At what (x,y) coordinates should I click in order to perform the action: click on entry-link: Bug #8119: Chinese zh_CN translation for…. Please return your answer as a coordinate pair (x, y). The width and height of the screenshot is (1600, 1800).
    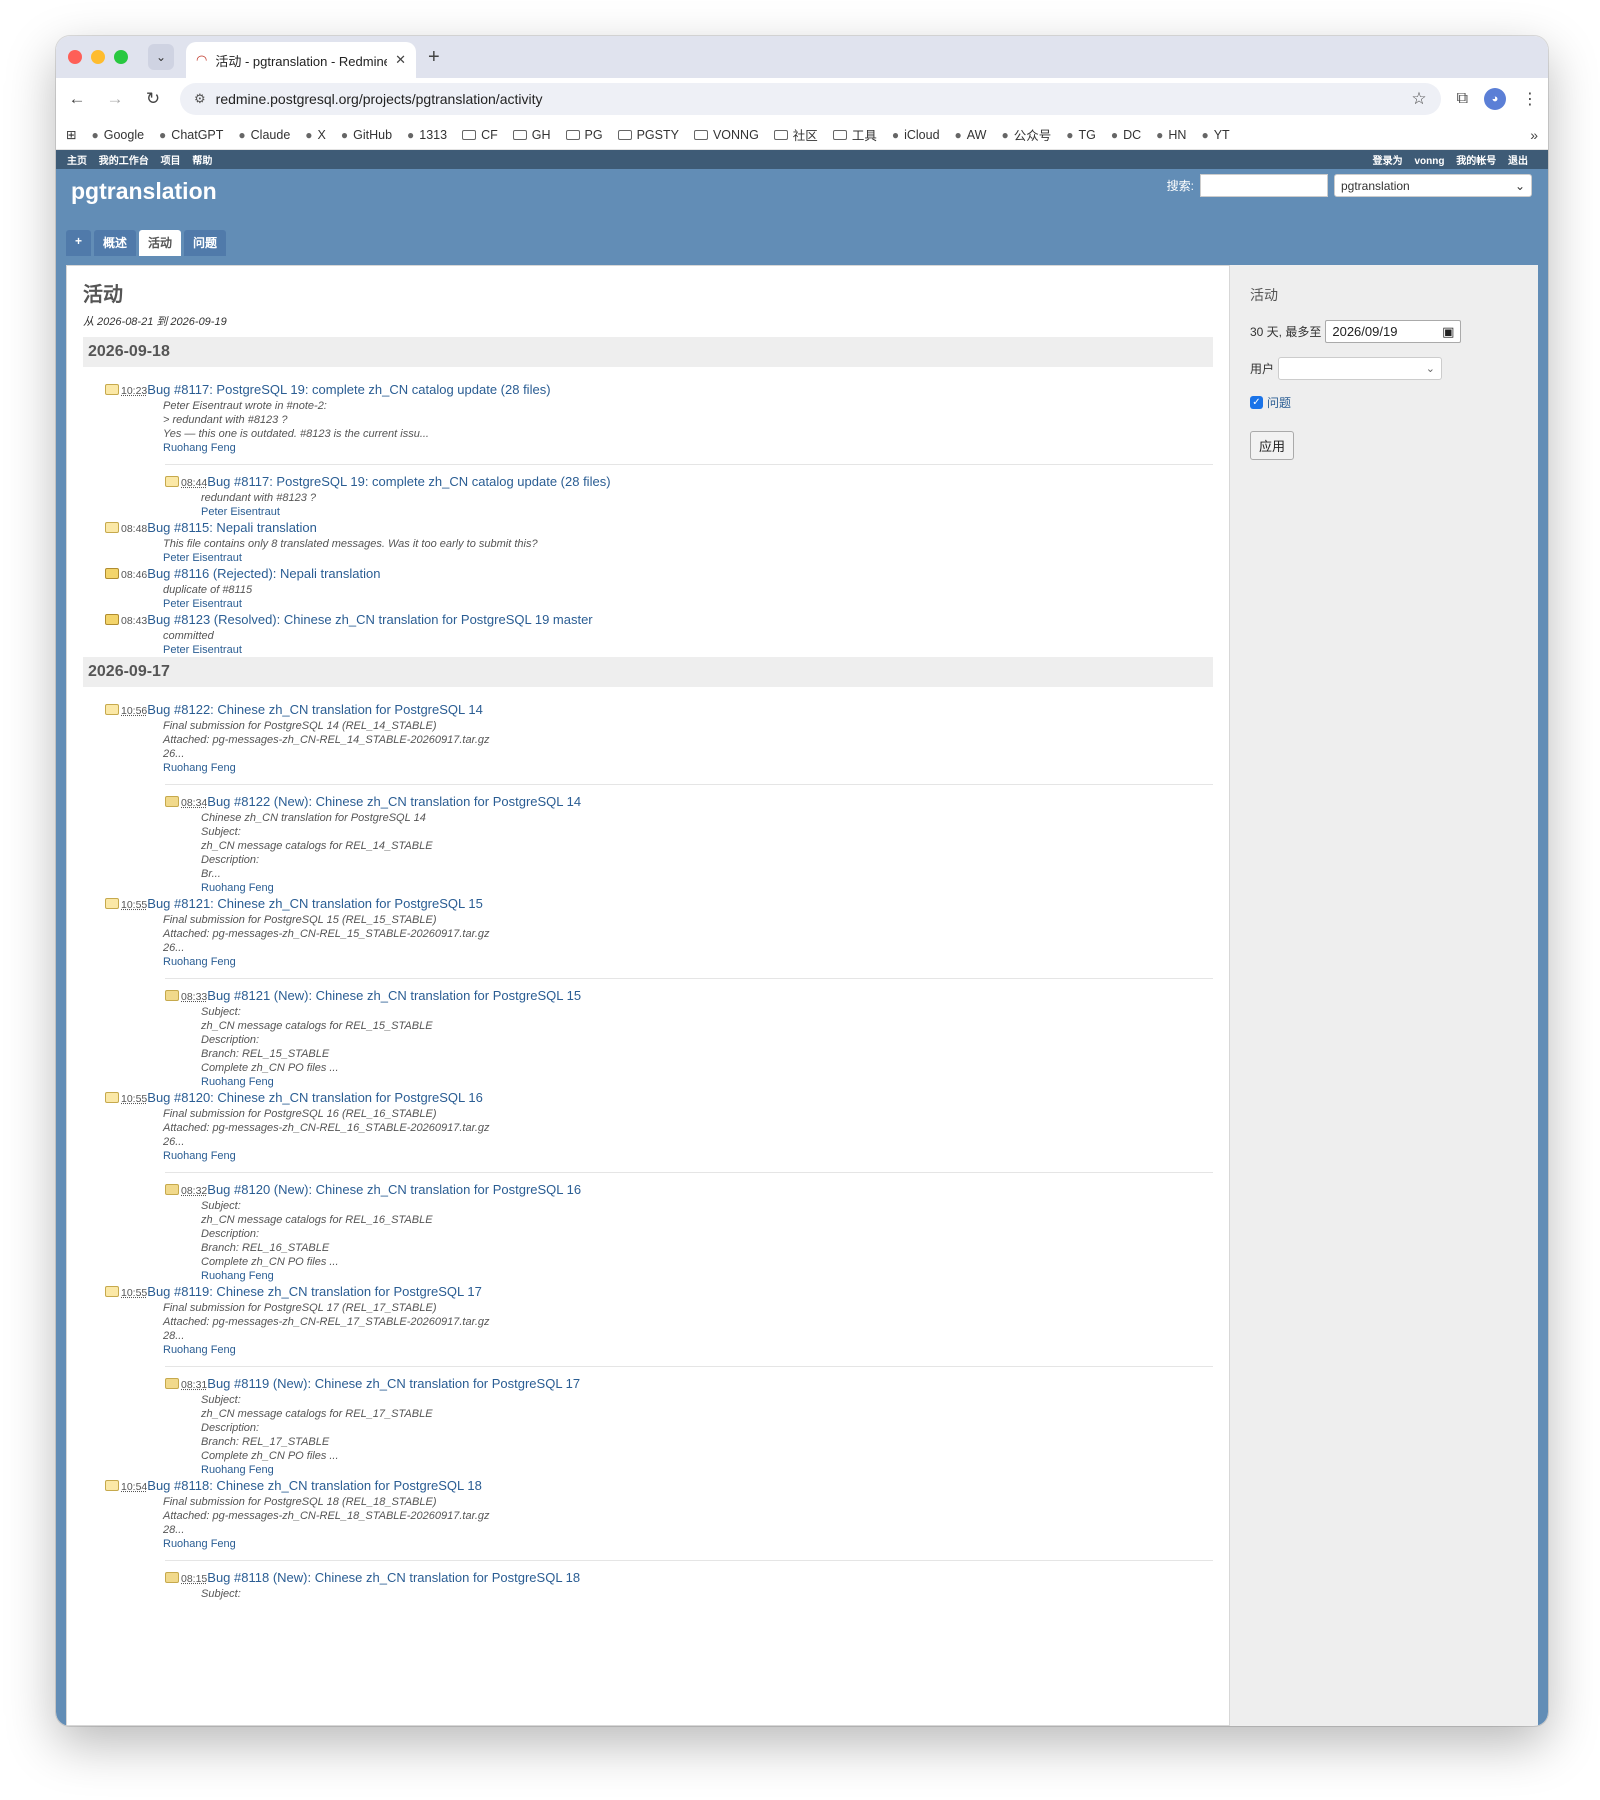
    Looking at the image, I should click on (314, 1291).